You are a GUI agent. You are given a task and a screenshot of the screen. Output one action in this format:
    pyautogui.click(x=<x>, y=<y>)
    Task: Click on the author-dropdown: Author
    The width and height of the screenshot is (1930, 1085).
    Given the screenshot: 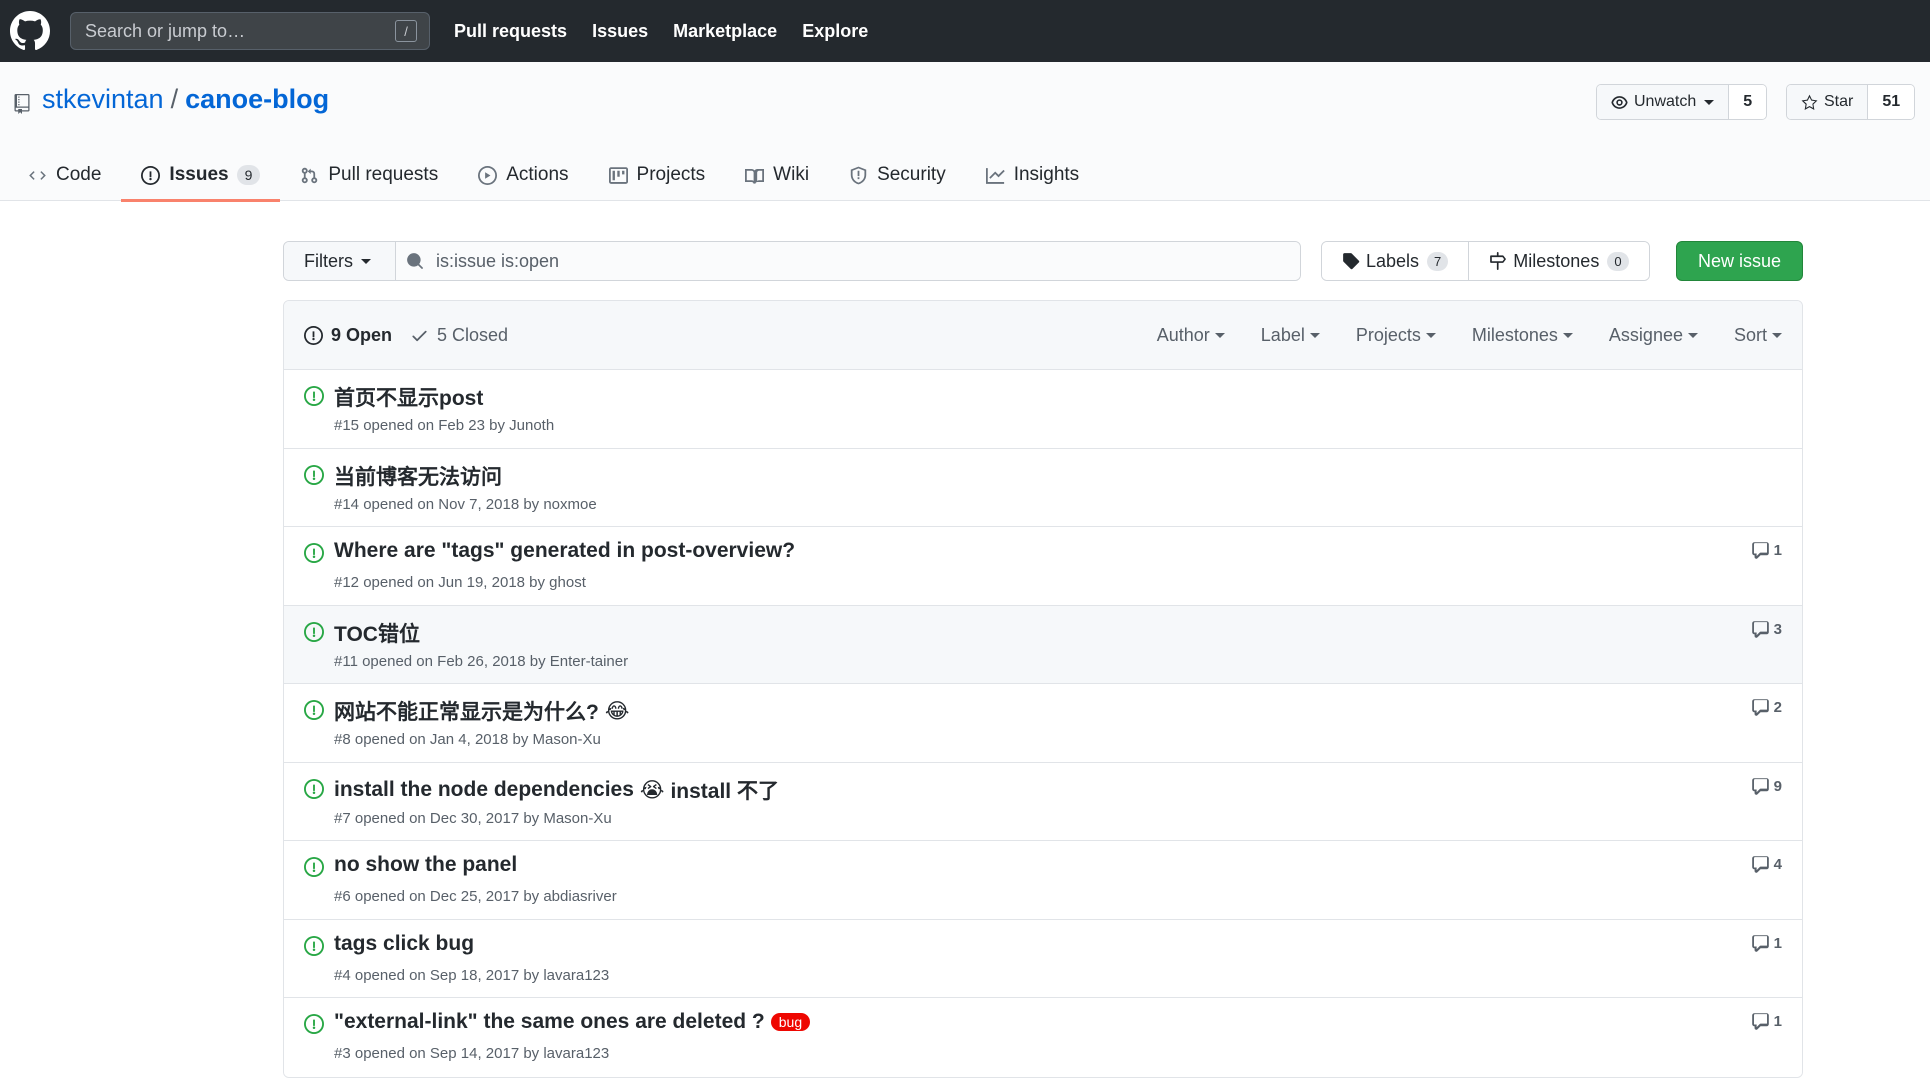 What is the action you would take?
    pyautogui.click(x=1191, y=335)
    